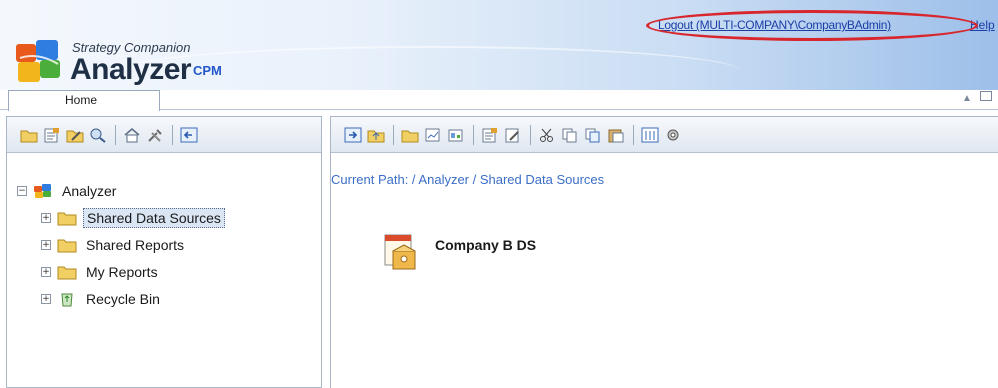  Describe the element at coordinates (650, 135) in the screenshot. I see `view-icon` at that location.